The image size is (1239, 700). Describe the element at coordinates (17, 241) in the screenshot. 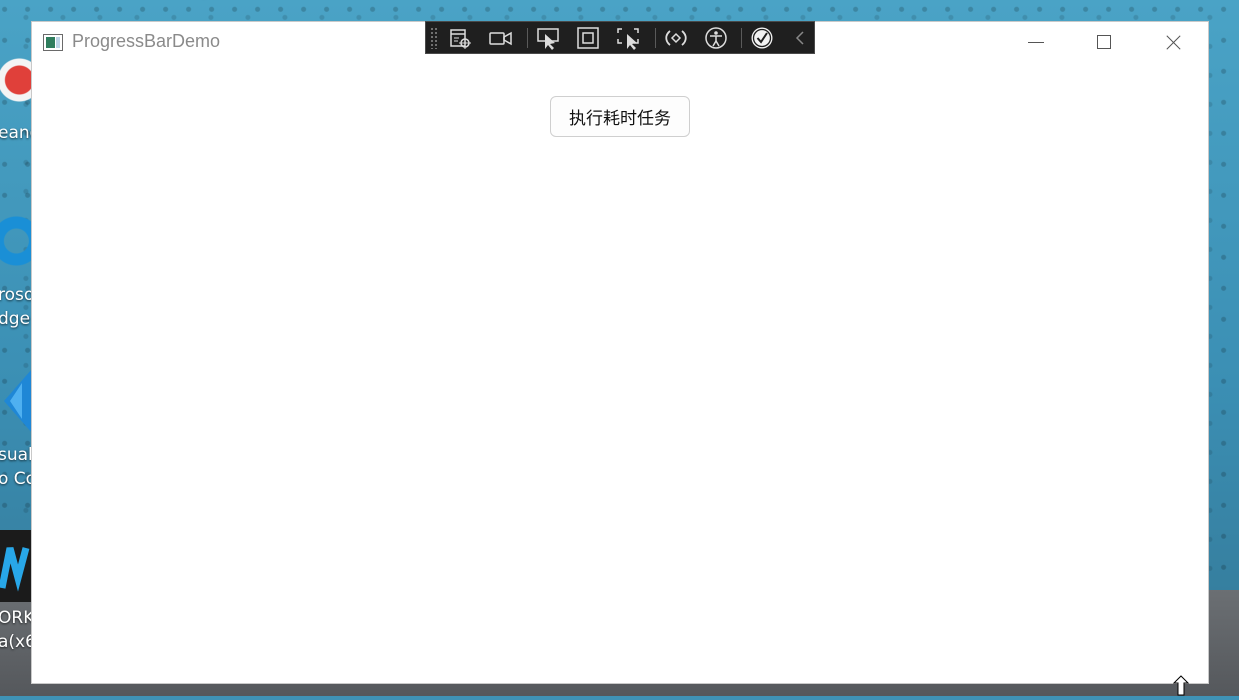

I see `edge-icon` at that location.